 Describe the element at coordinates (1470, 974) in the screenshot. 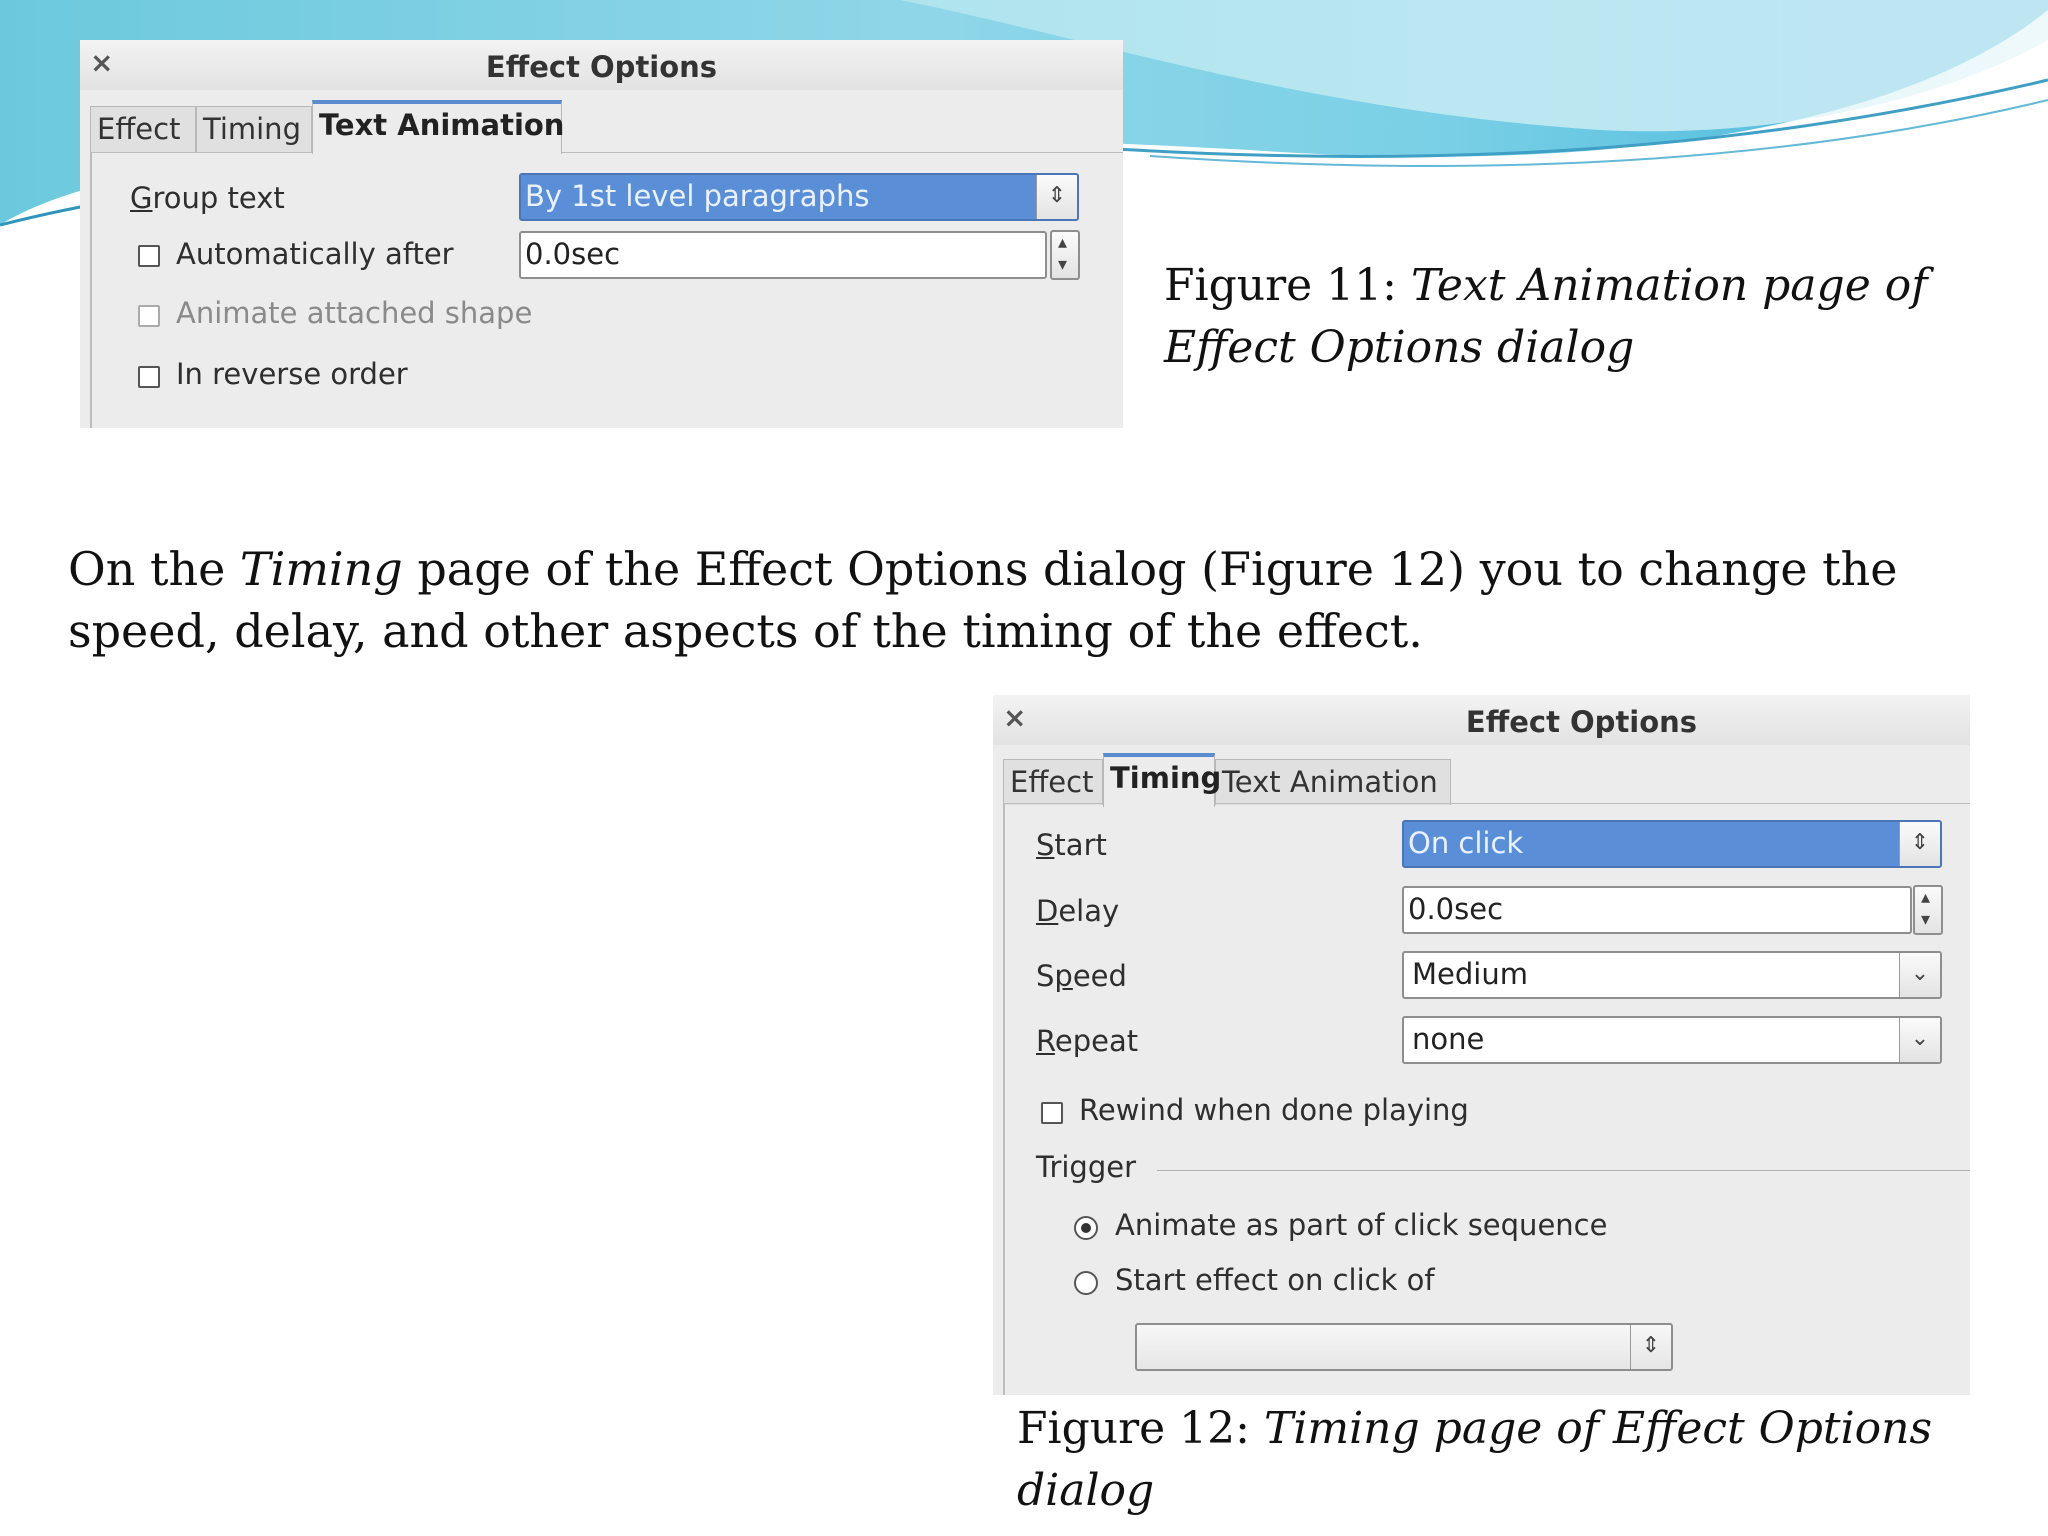

I see `speed-value: Medium` at that location.